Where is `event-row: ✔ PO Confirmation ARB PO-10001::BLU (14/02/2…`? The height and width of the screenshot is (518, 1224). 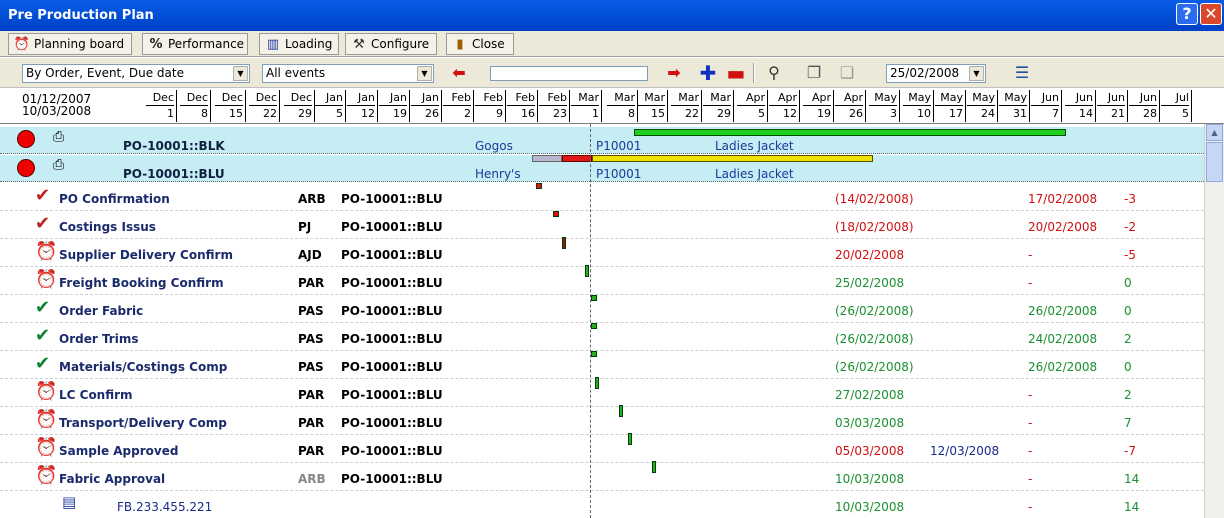
event-row: ✔ PO Confirmation ARB PO-10001::BLU (14/02/2… is located at coordinates (602, 197).